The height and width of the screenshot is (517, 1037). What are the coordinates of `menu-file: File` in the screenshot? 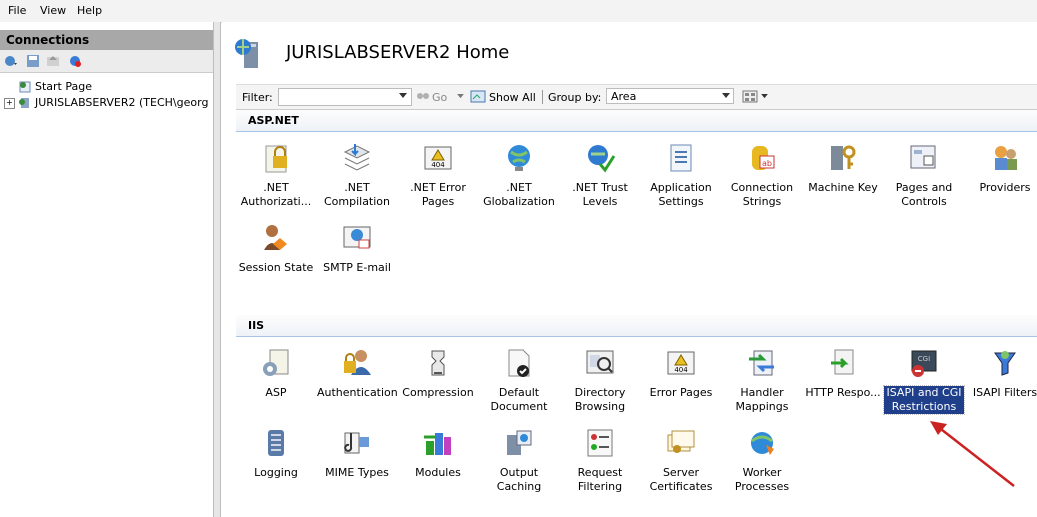 It's located at (17, 10).